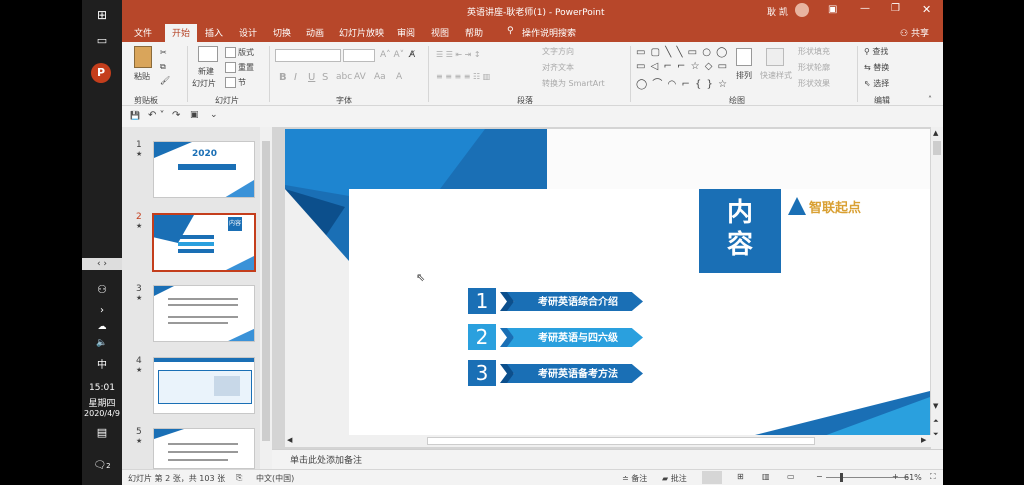  Describe the element at coordinates (933, 477) in the screenshot. I see `fit-to-window-icon: ⛶` at that location.